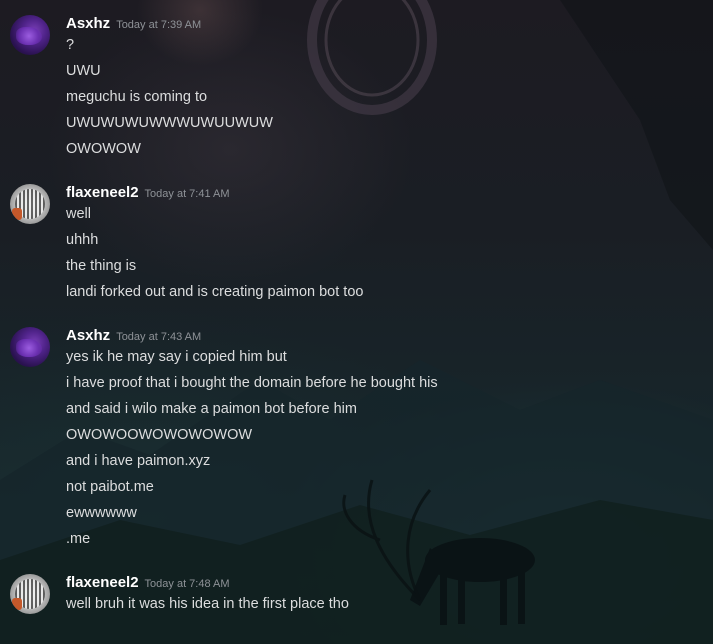 Image resolution: width=713 pixels, height=644 pixels. I want to click on message-header: flaxeneel2 Today at 7:41 AM, so click(148, 193).